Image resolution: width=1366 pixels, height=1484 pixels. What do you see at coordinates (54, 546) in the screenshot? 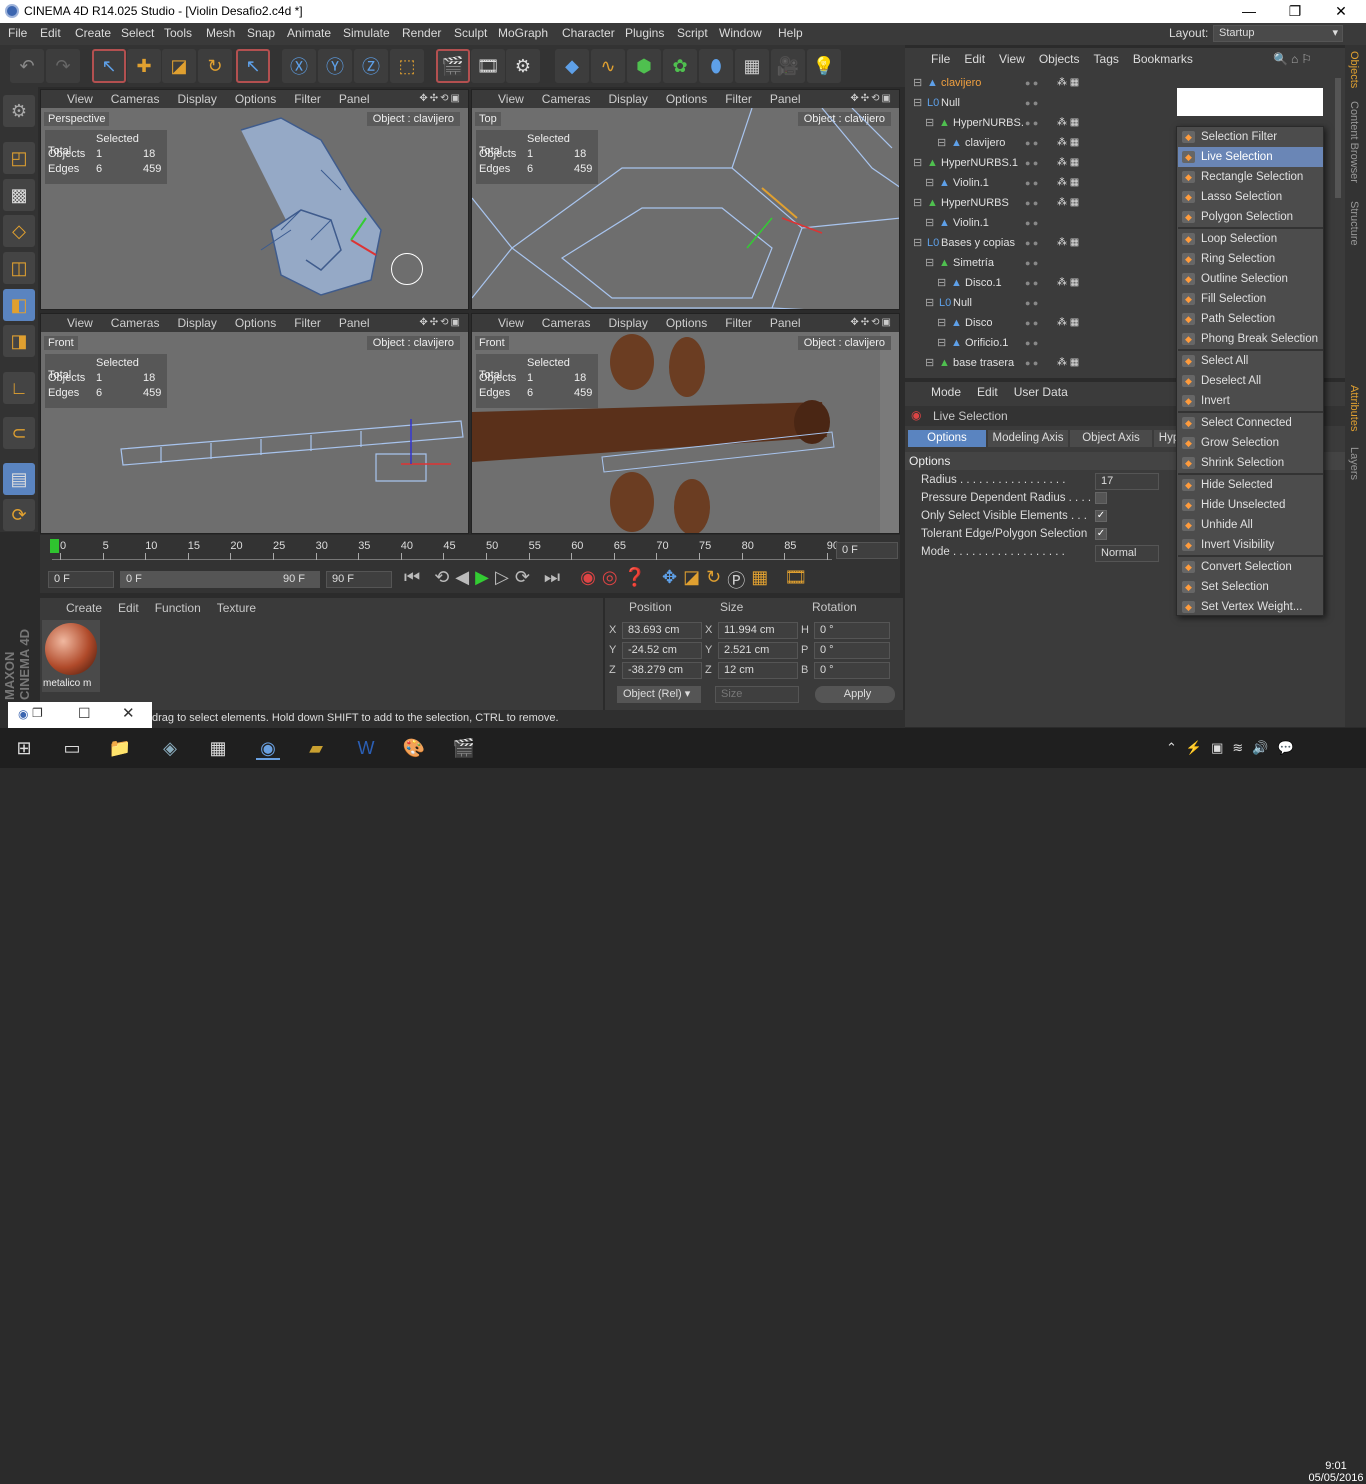
I see `playhead` at bounding box center [54, 546].